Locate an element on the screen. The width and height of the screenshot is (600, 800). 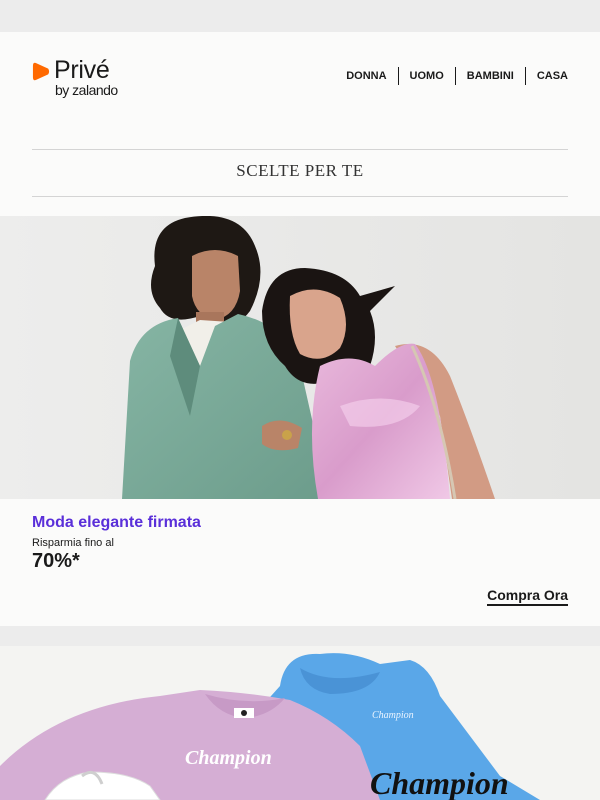
promo-discount: 70%* is located at coordinates (56, 561).